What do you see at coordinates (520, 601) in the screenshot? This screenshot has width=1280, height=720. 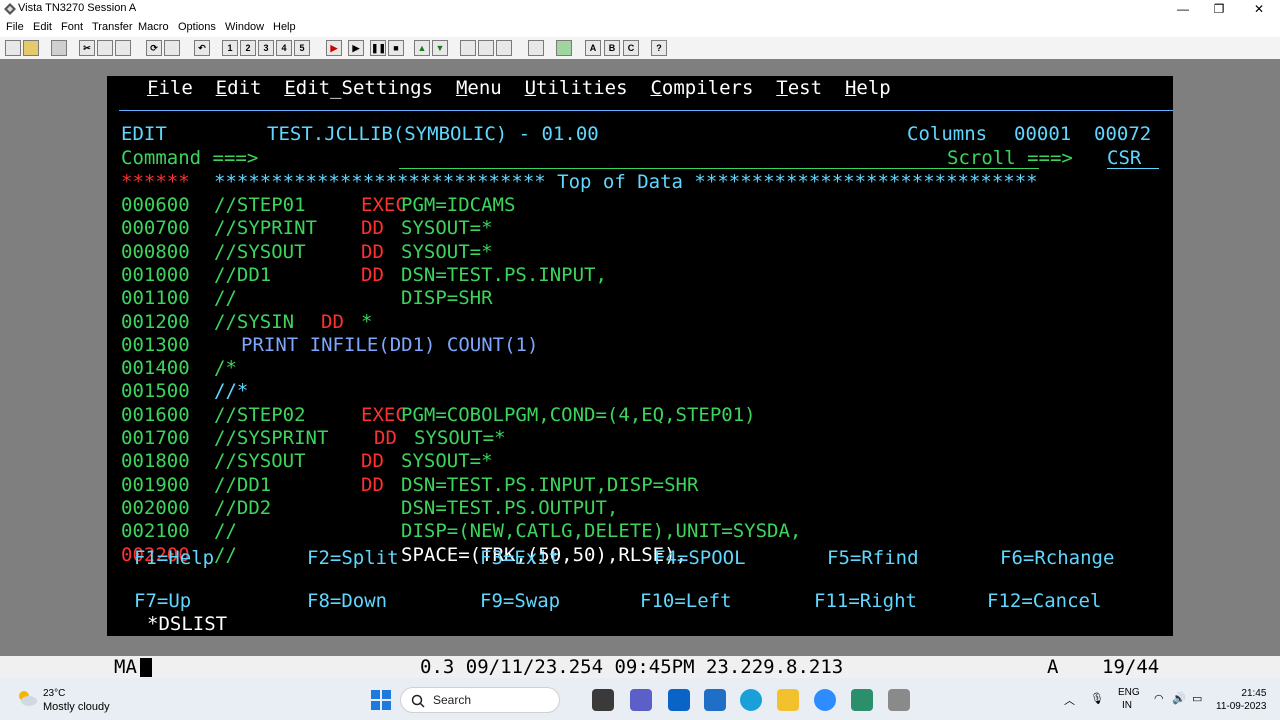 I see `pf-key: F9=Swap` at bounding box center [520, 601].